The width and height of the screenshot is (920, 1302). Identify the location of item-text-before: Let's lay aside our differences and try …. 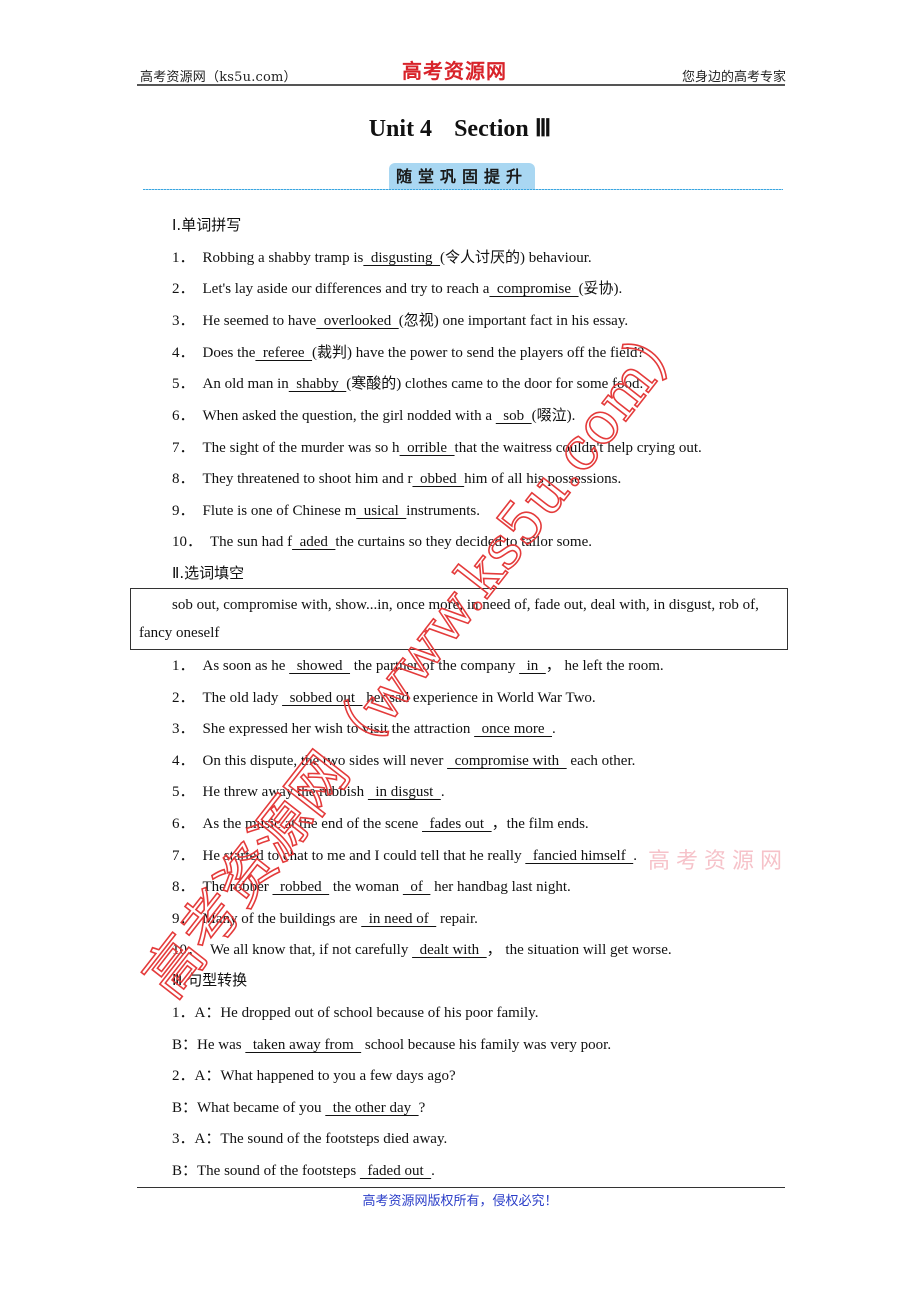
(346, 289).